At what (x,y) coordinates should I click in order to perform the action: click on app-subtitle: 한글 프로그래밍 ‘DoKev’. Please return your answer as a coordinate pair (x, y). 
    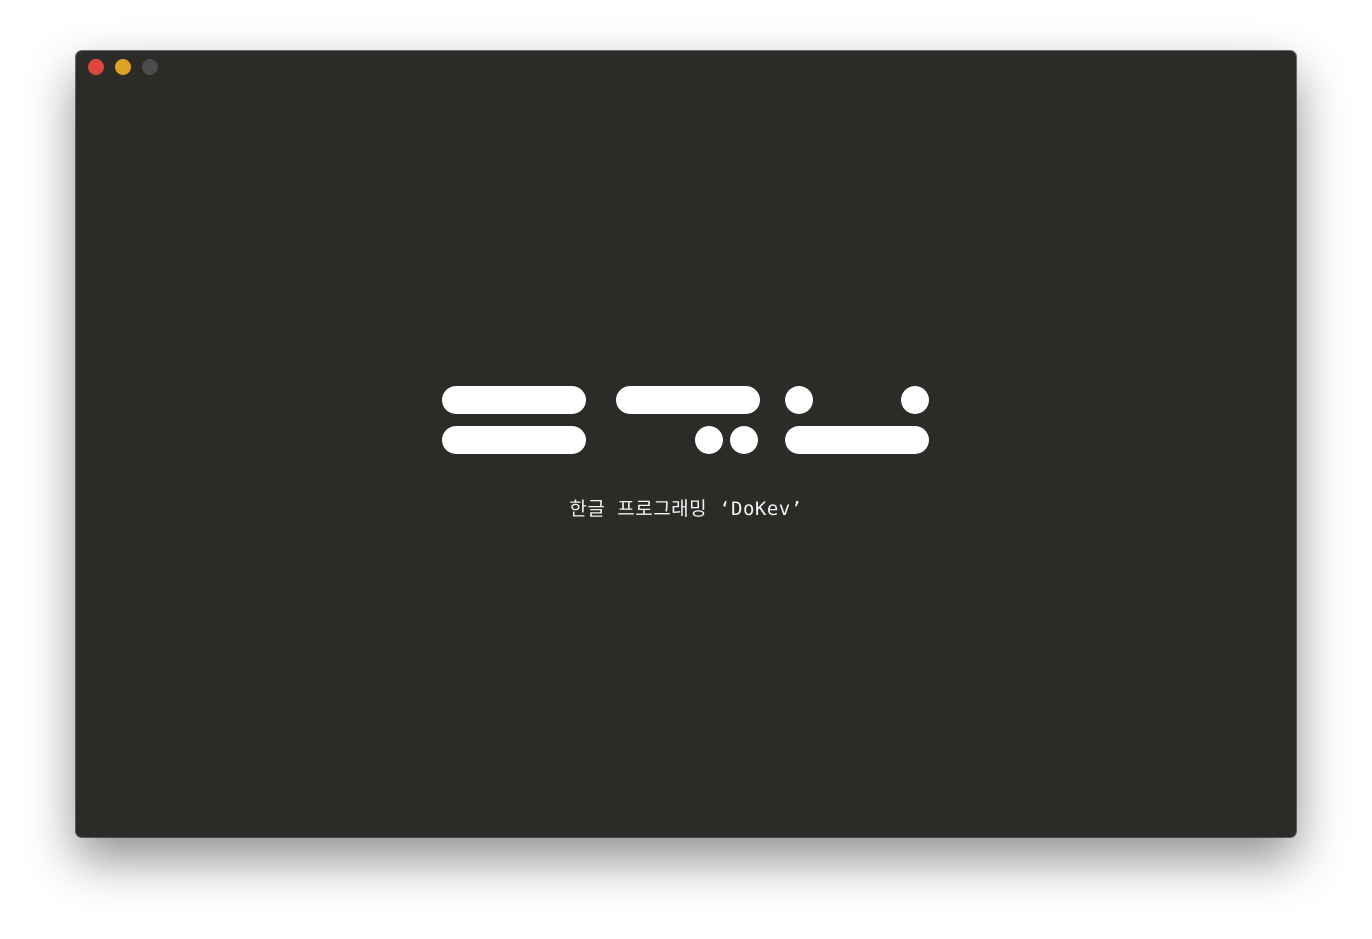
    Looking at the image, I should click on (686, 509).